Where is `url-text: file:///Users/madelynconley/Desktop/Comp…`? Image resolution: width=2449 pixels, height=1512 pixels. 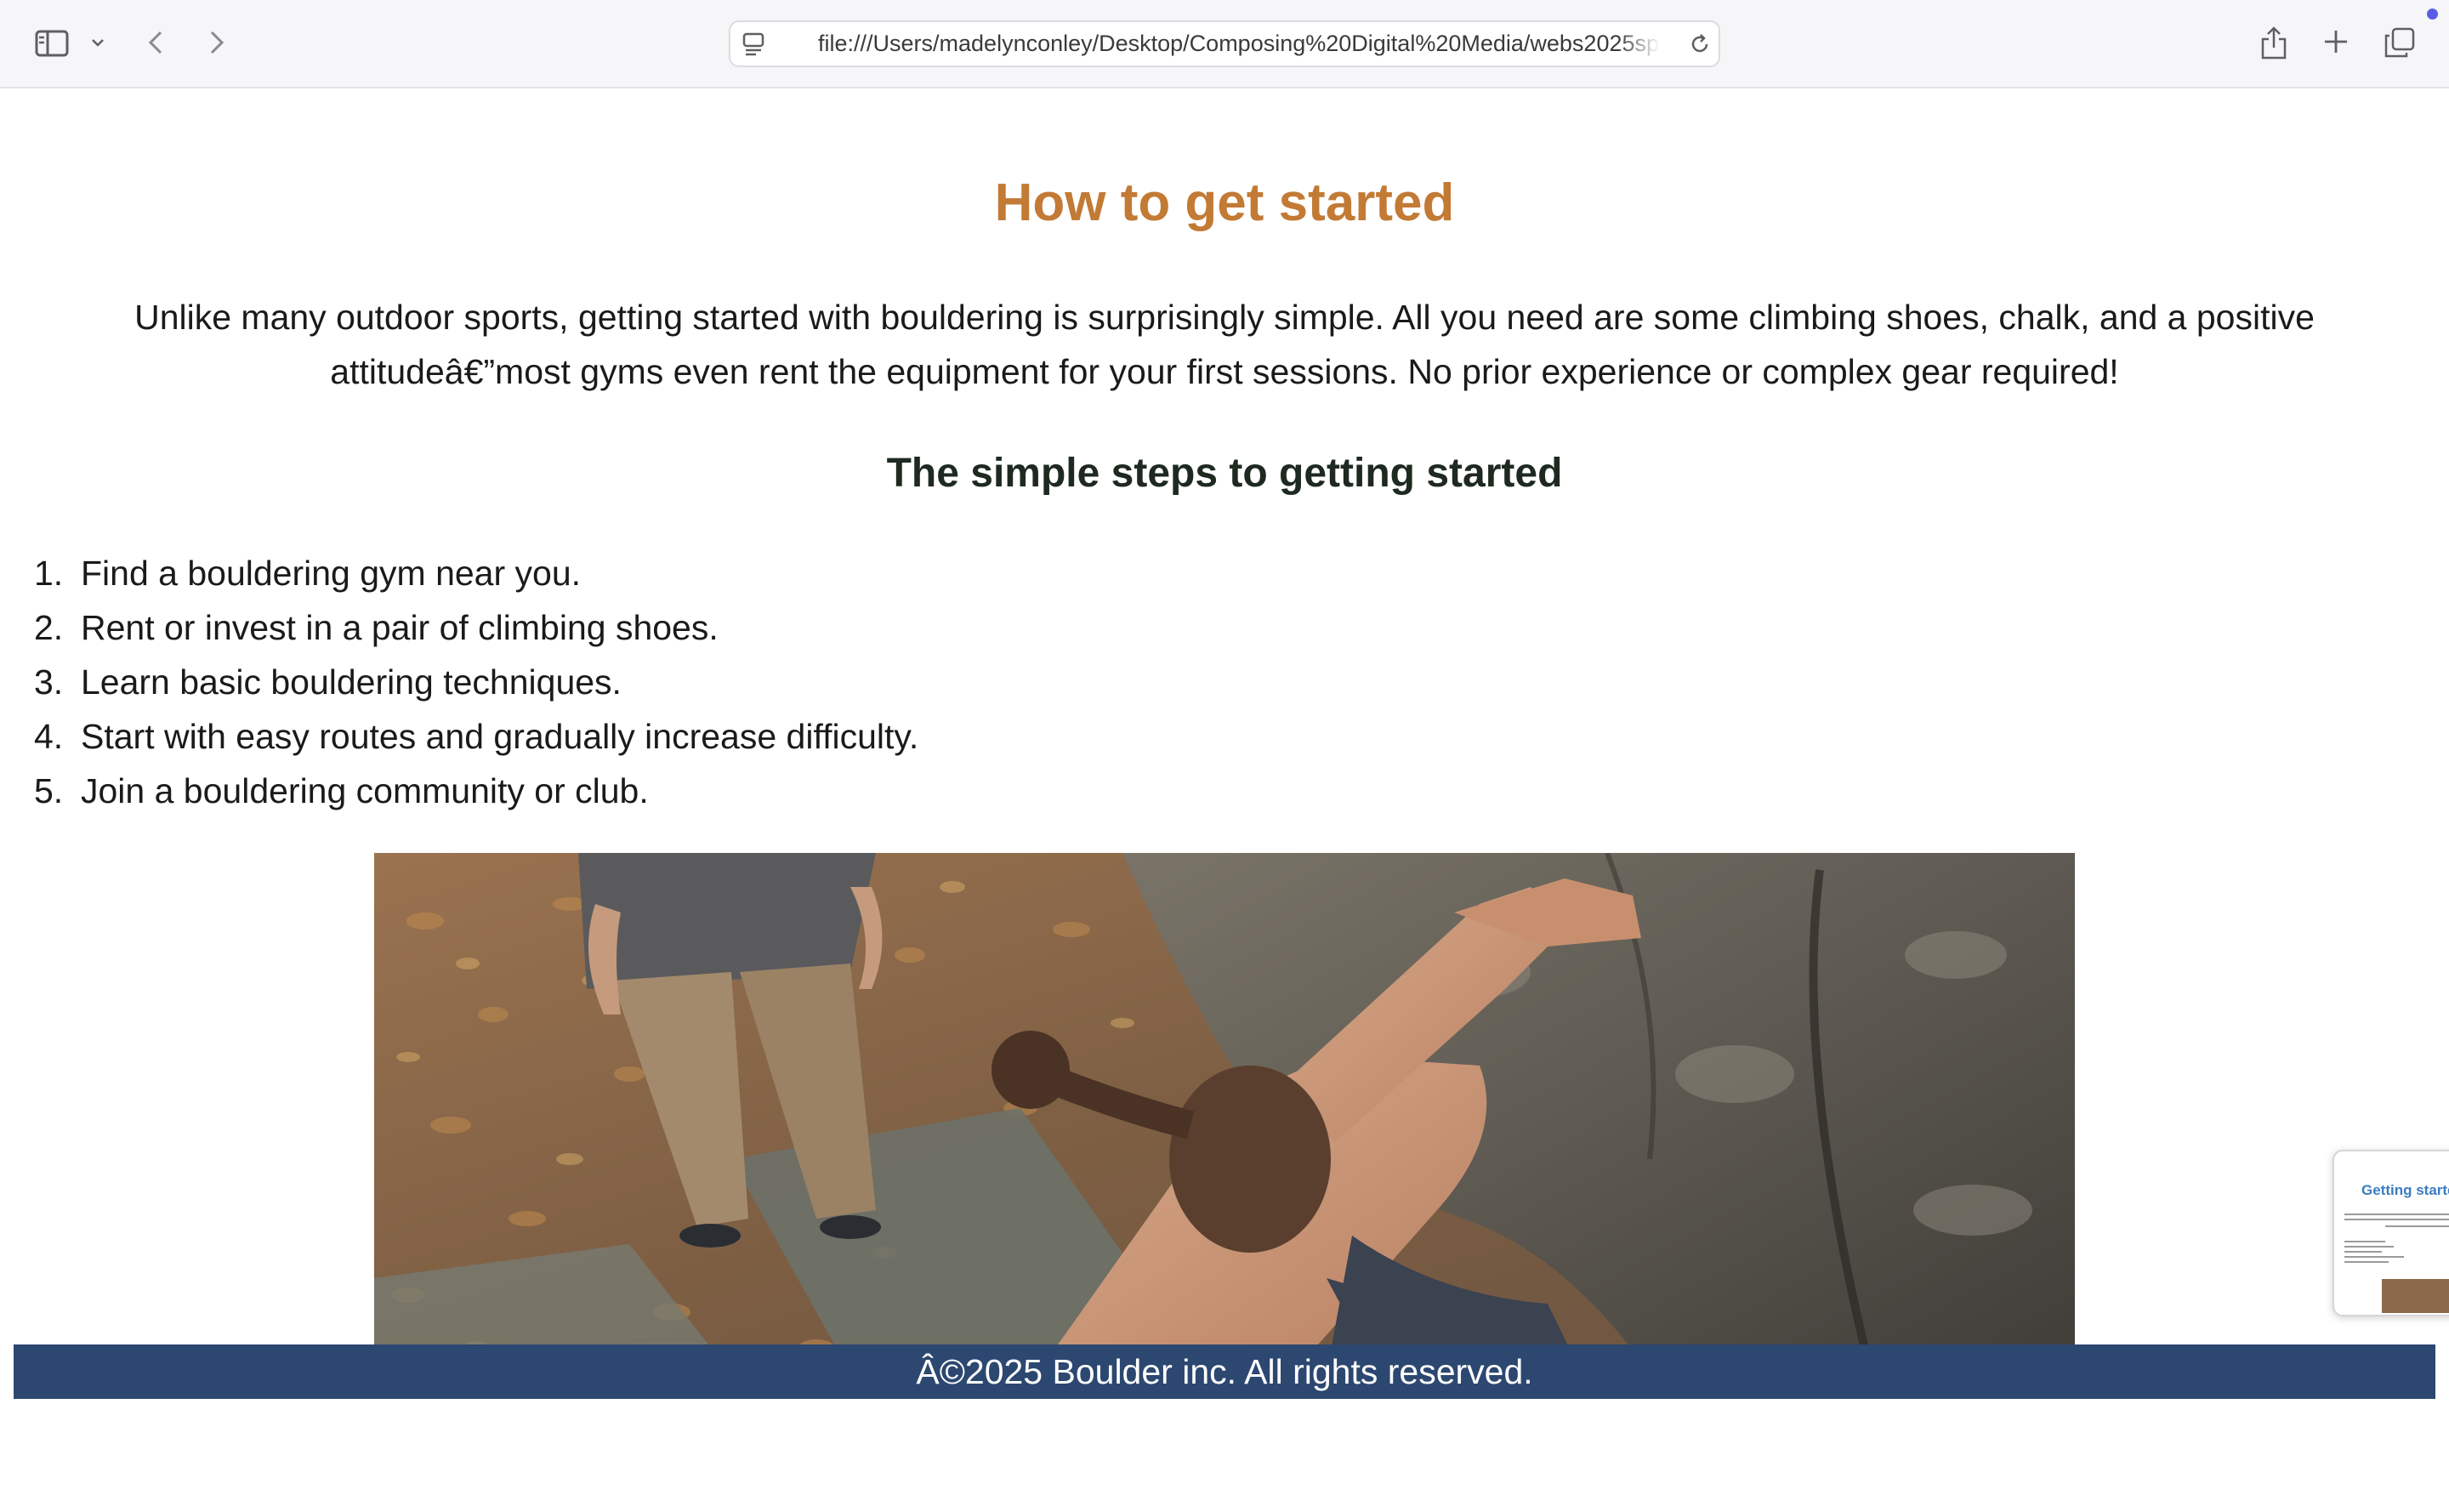
url-text: file:///Users/madelynconley/Desktop/Comp… is located at coordinates (1239, 43).